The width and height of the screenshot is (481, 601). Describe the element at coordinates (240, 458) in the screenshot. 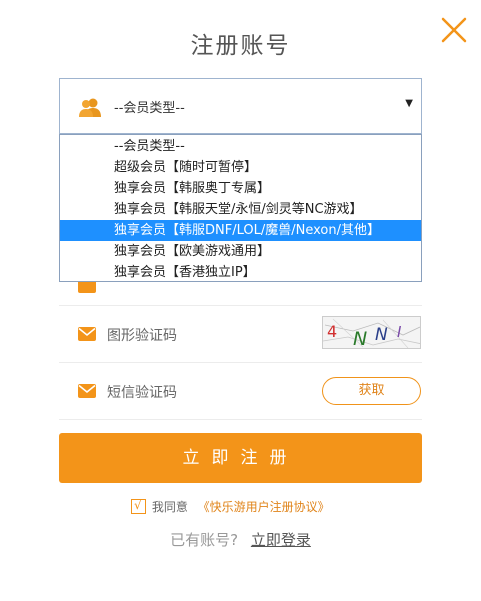

I see `register-button: 立即注册` at that location.